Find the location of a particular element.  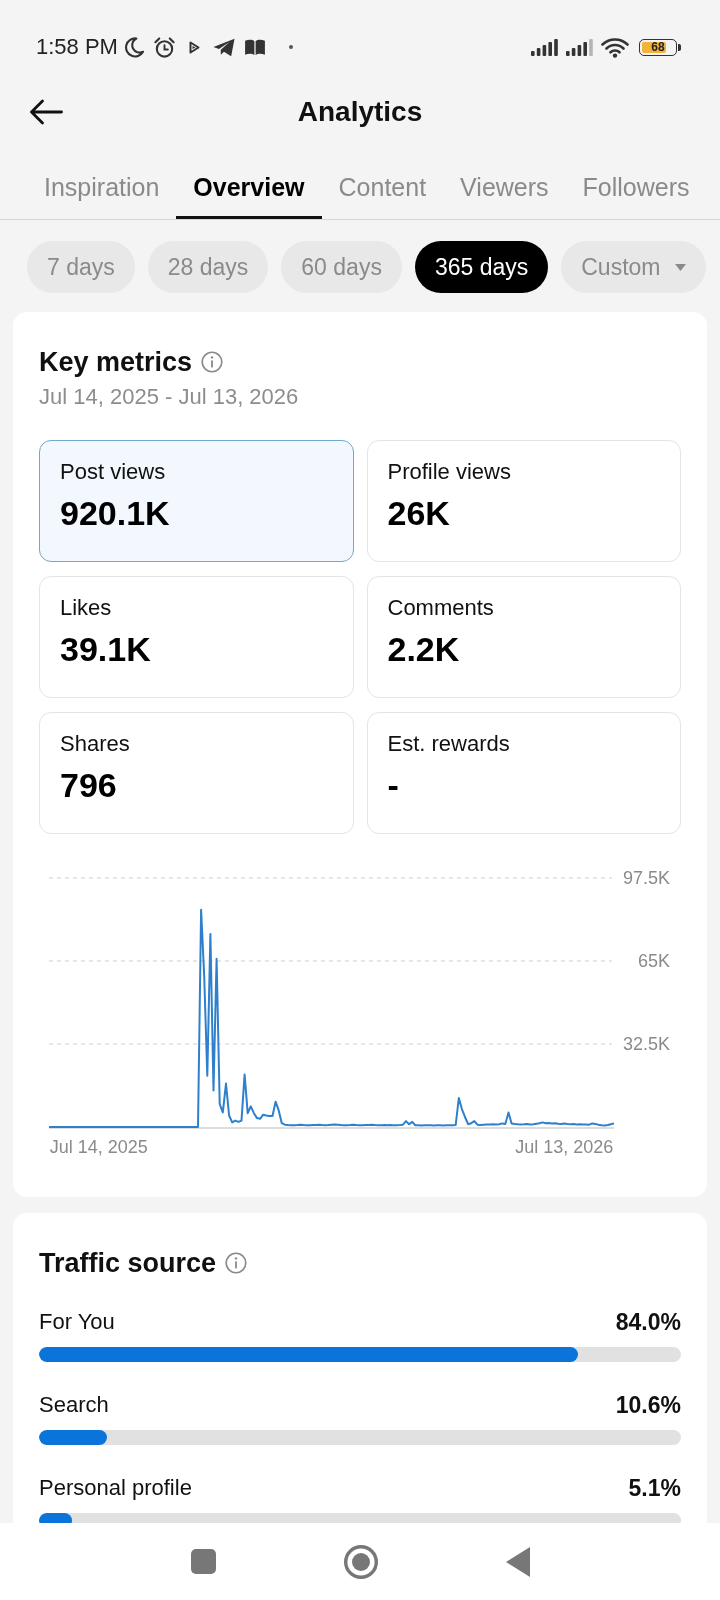

source-percent: 10.6% is located at coordinates (648, 1405).